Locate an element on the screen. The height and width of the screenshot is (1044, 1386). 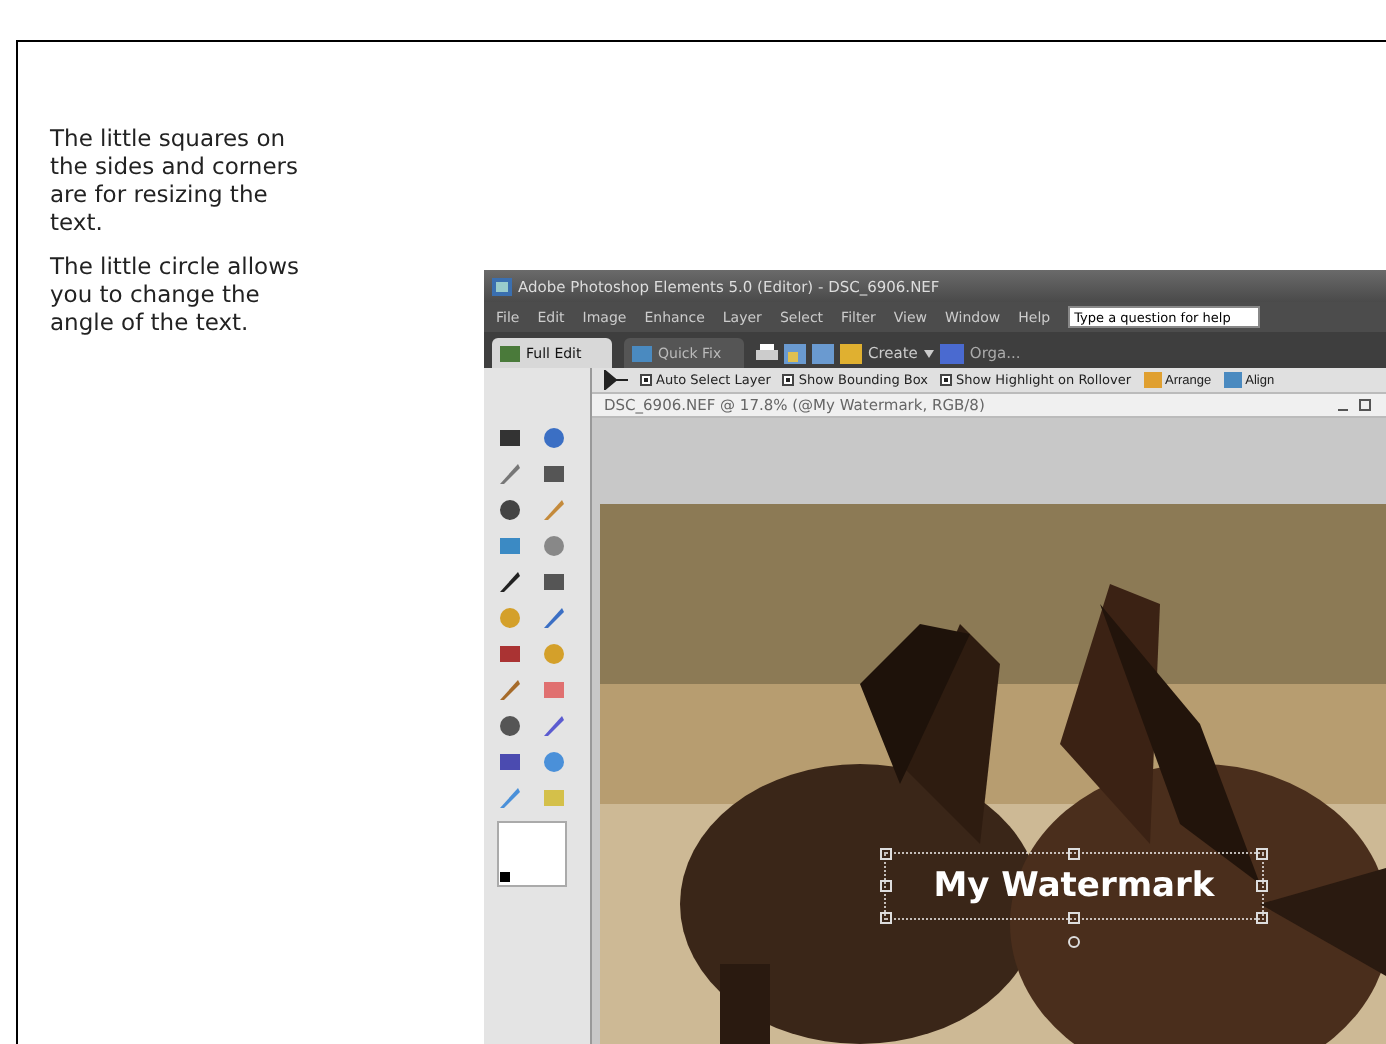
bounding-box: My Watermark is located at coordinates (1074, 886).